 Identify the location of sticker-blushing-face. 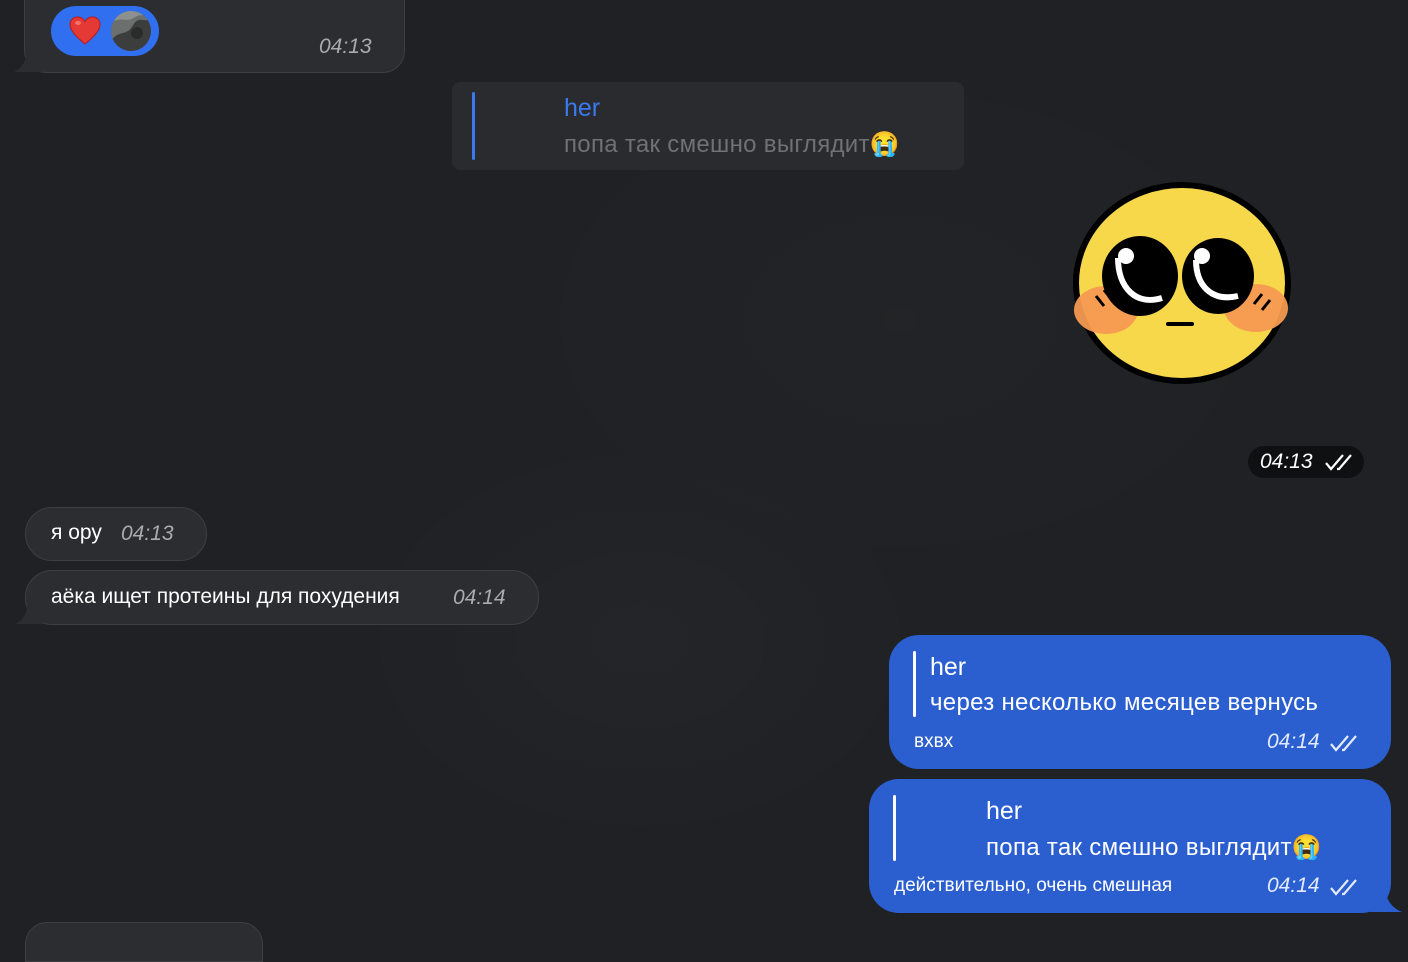
(1181, 283).